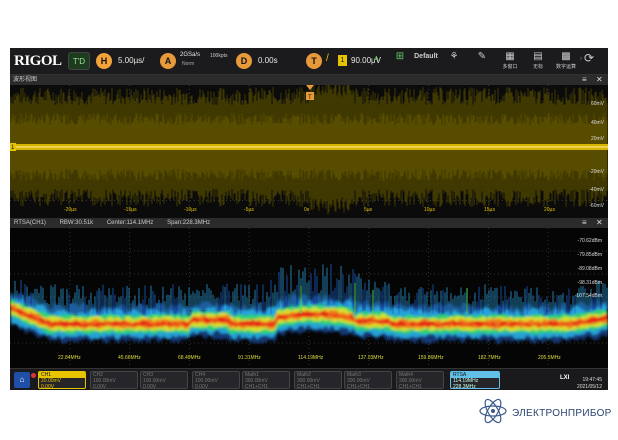  Describe the element at coordinates (371, 358) in the screenshot. I see `spectrum-x-tick-label: 137.03MHz` at that location.